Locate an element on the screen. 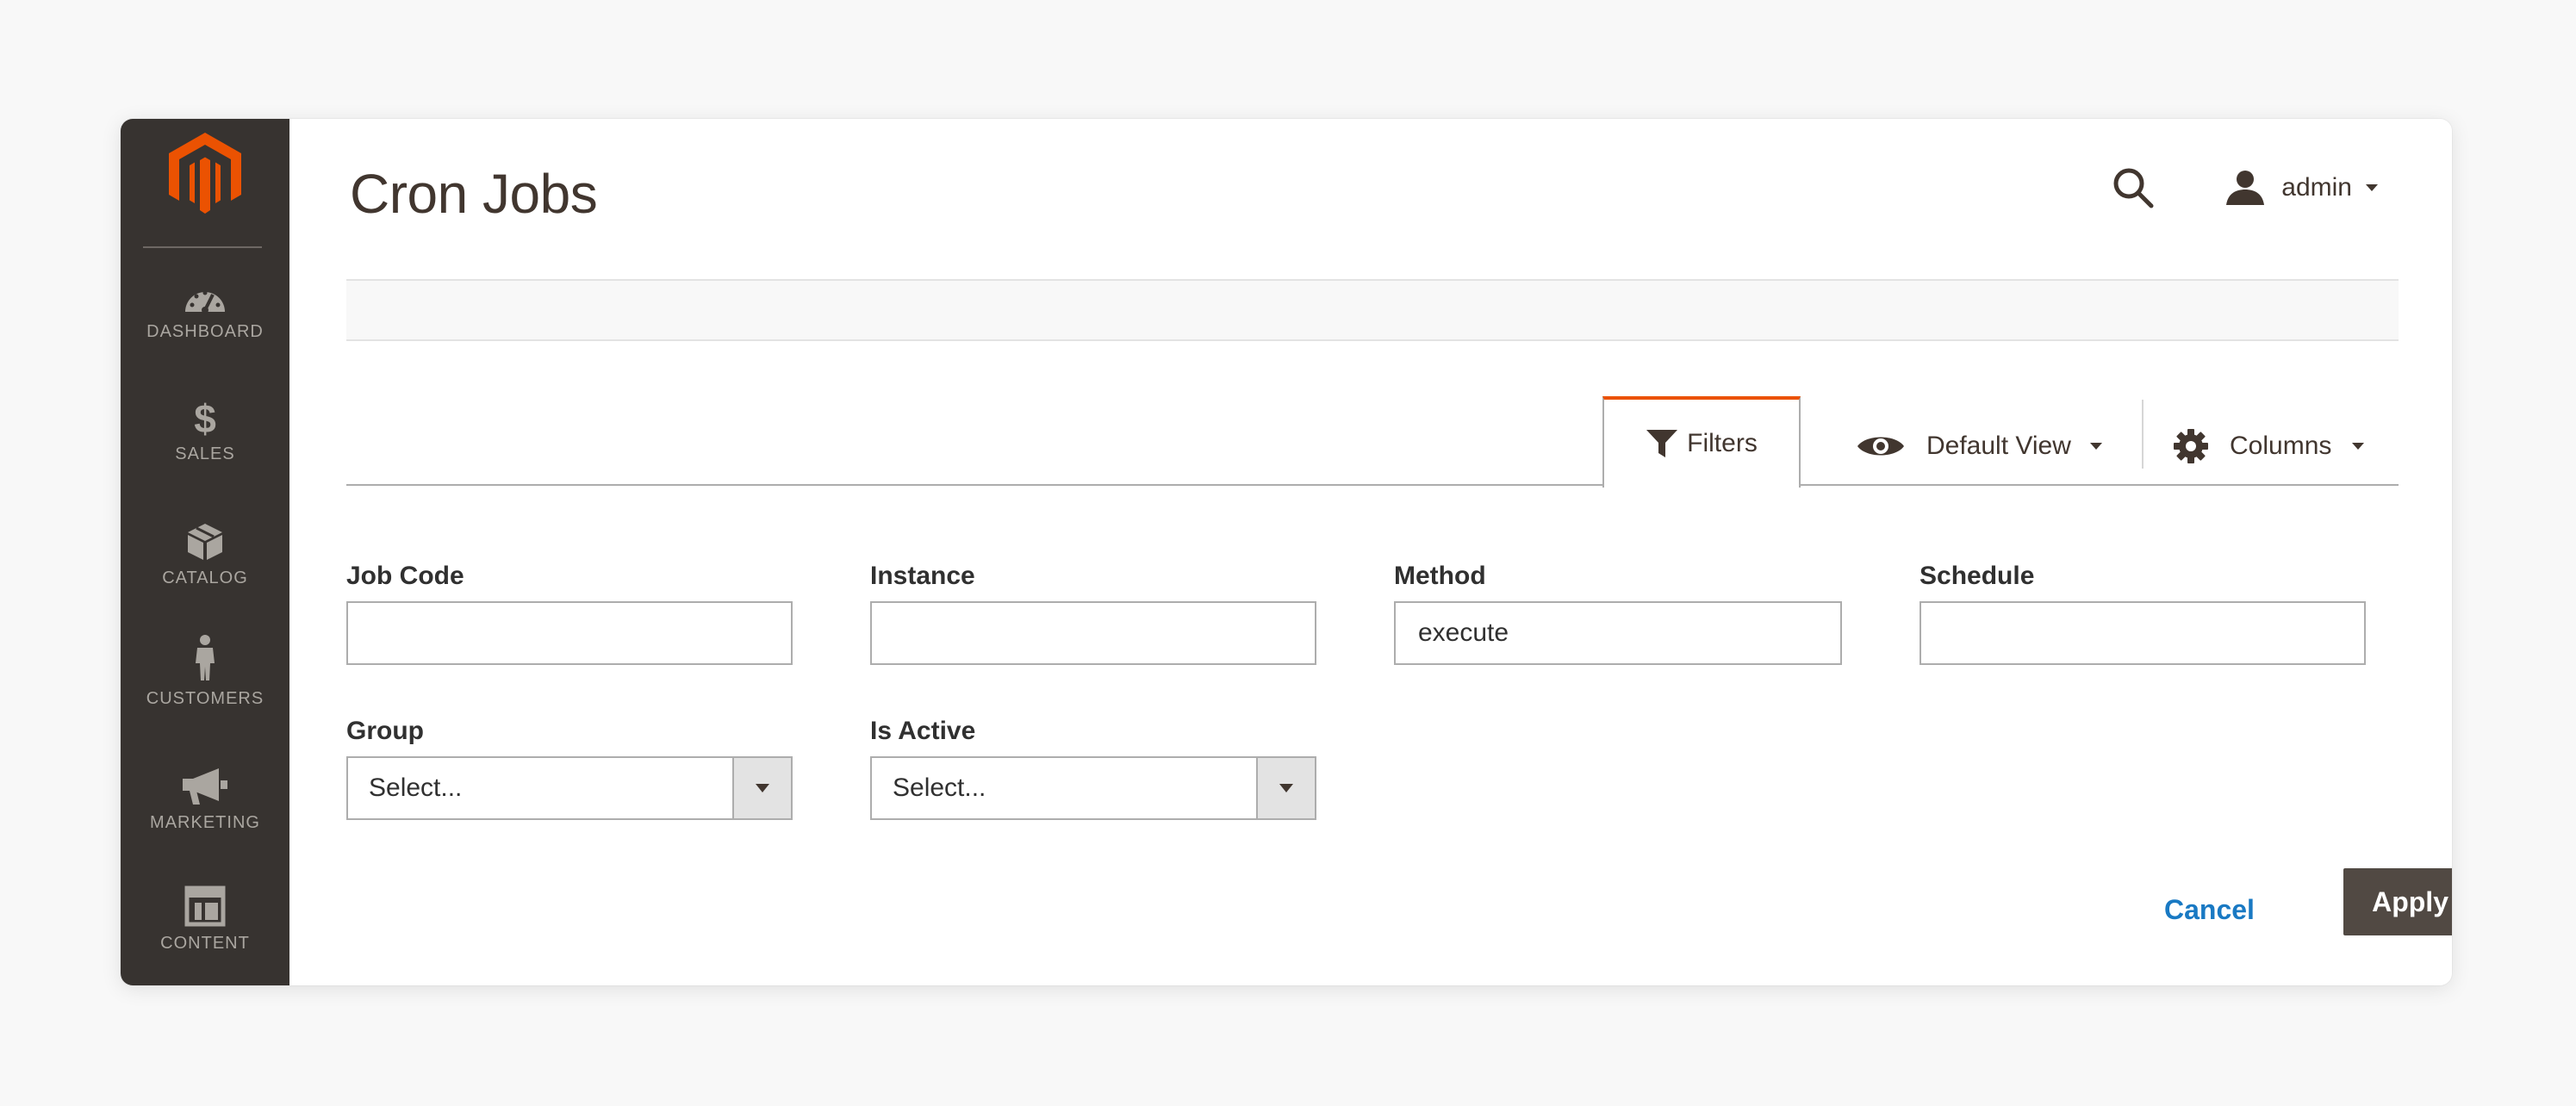  is-active-label: Is Active is located at coordinates (923, 731).